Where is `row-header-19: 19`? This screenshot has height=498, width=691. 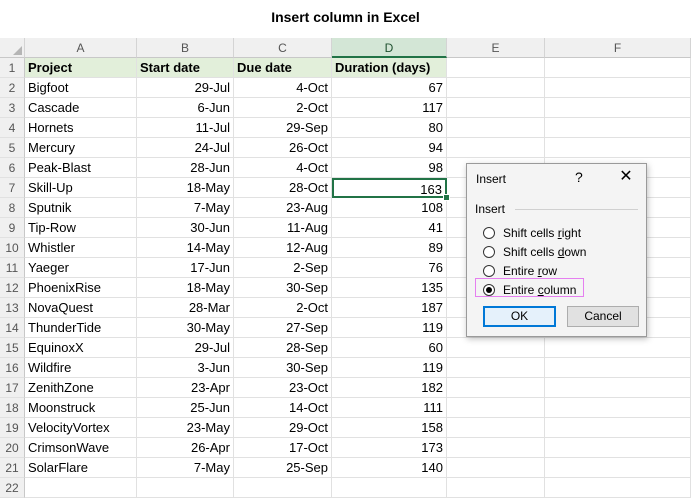 row-header-19: 19 is located at coordinates (12, 428).